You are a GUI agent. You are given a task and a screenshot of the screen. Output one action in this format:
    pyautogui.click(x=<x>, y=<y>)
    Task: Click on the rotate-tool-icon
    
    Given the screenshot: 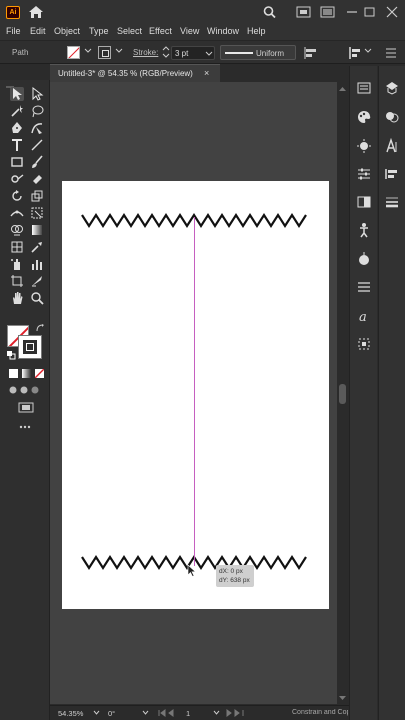 What is the action you would take?
    pyautogui.click(x=17, y=196)
    